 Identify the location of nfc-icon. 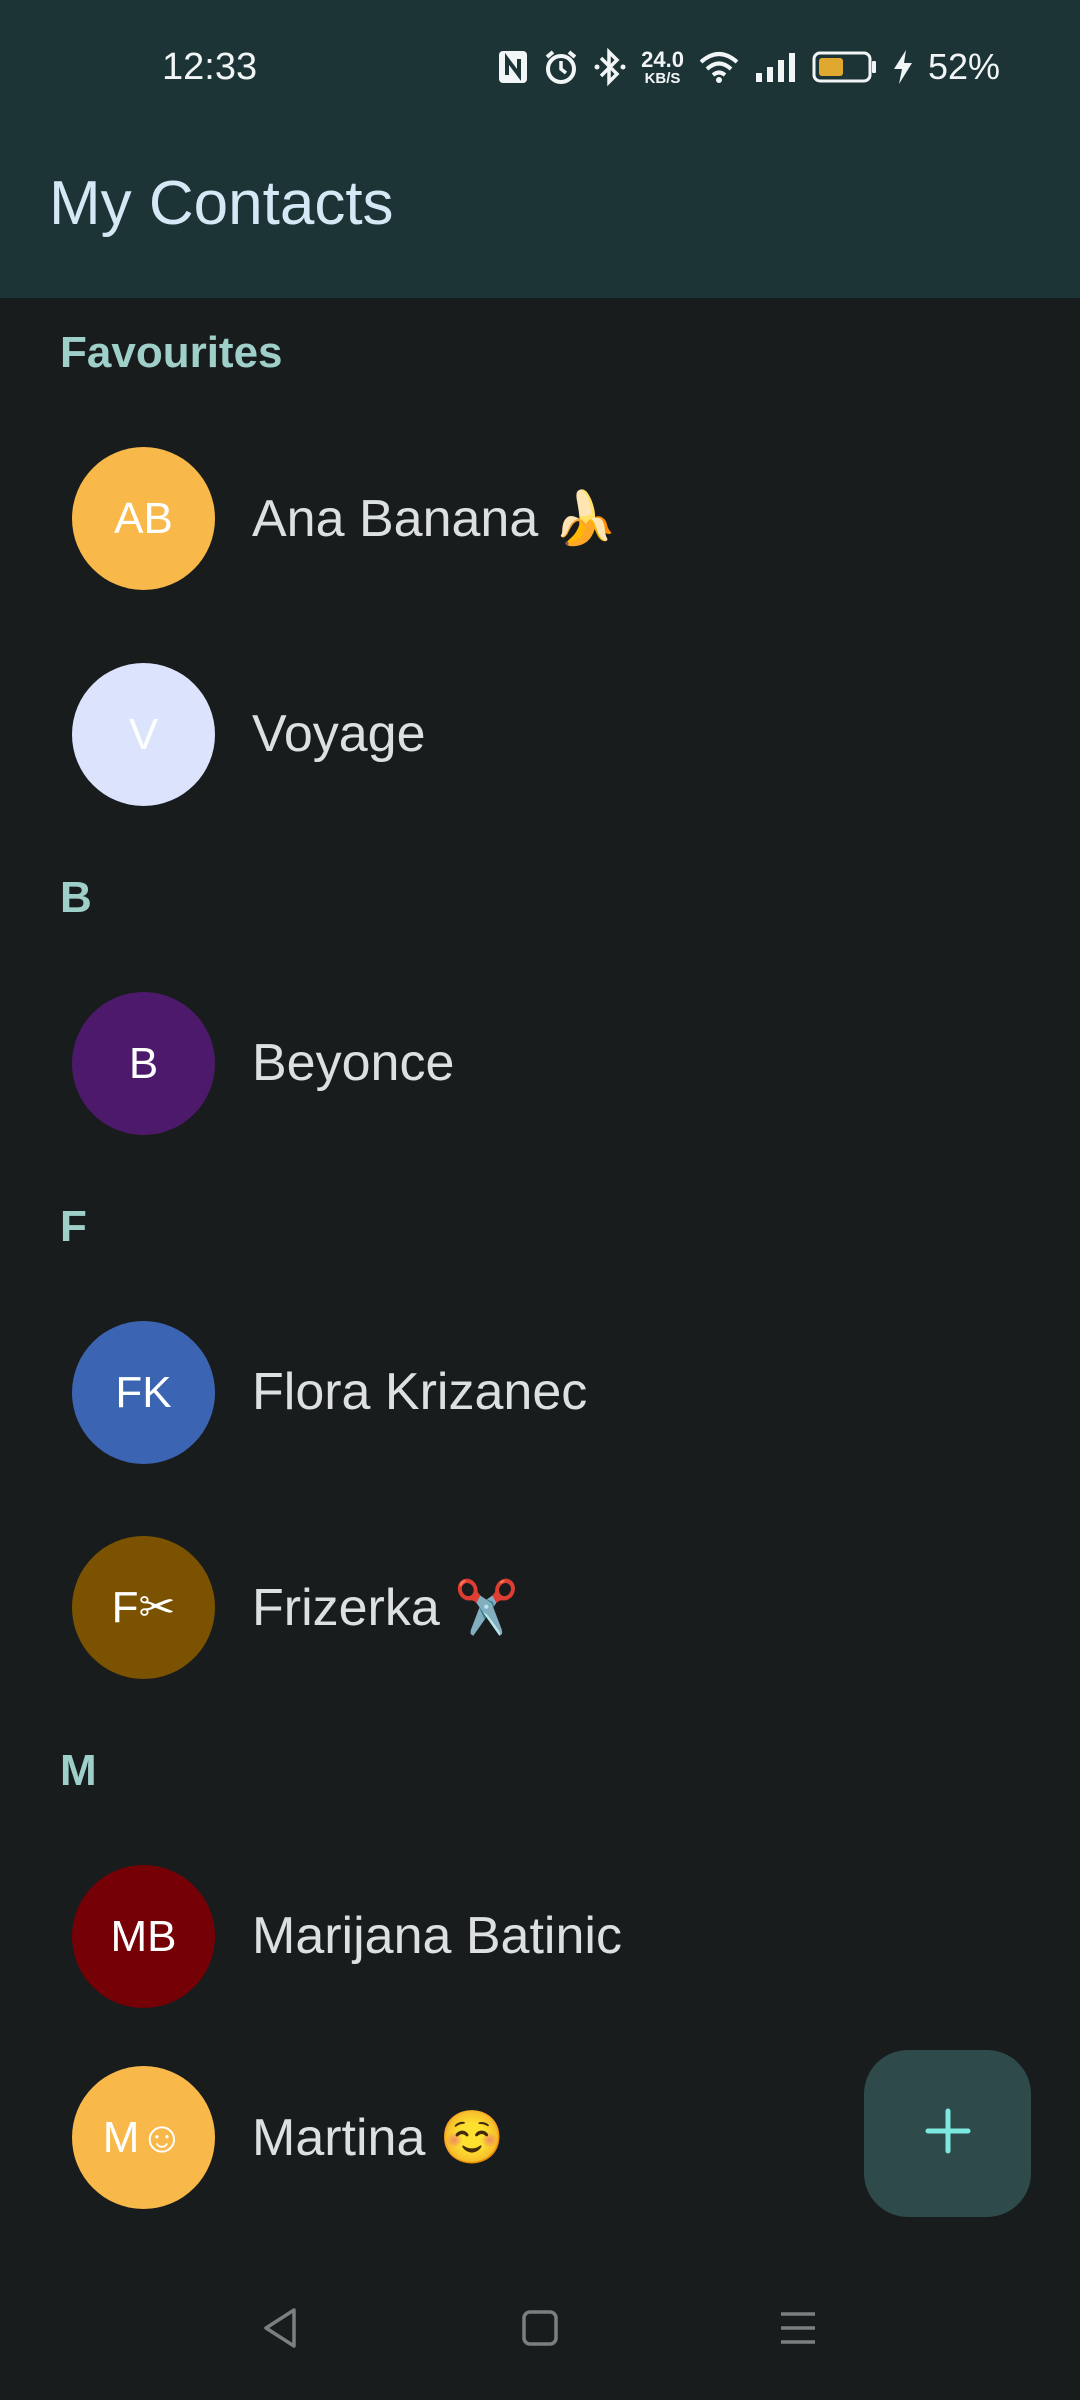
(513, 67).